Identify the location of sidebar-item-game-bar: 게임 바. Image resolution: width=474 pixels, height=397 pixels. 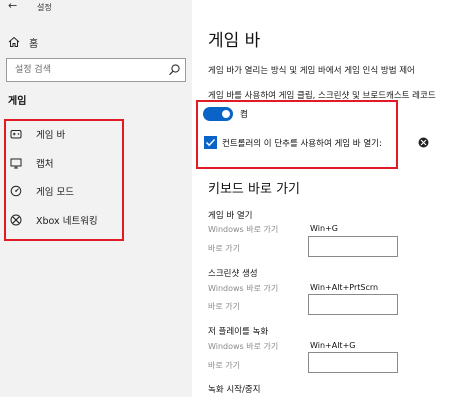
(37, 134).